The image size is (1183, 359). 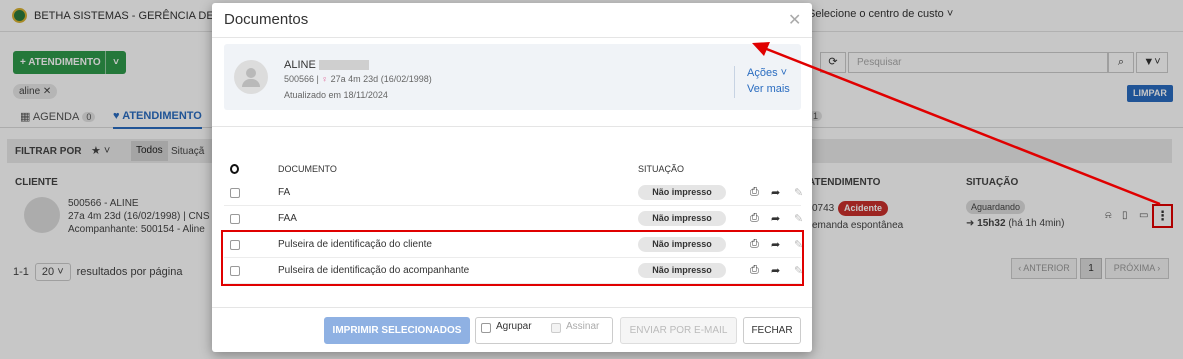 What do you see at coordinates (514, 326) in the screenshot?
I see `group-label: Agrupar` at bounding box center [514, 326].